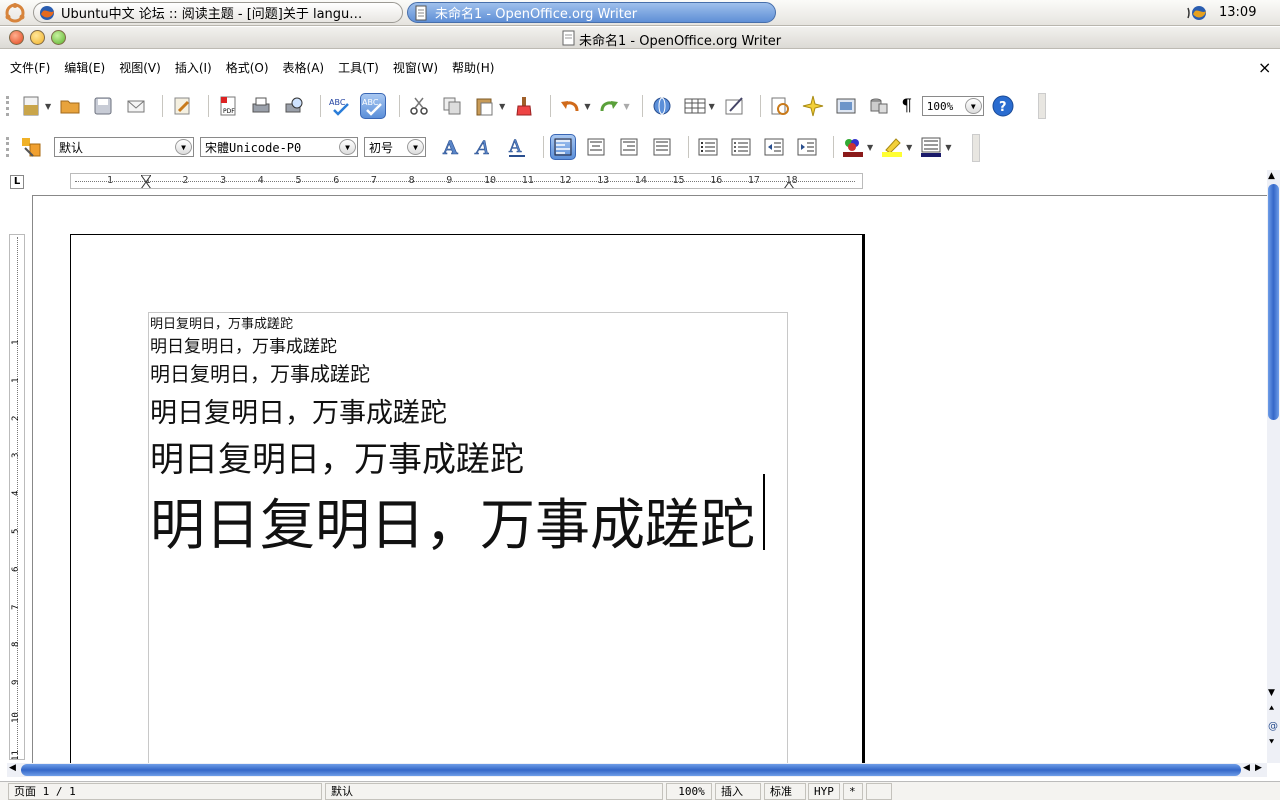 Image resolution: width=1280 pixels, height=800 pixels. I want to click on taskbar-item-writer: 未命名1 - OpenOffice.org Writer, so click(591, 12).